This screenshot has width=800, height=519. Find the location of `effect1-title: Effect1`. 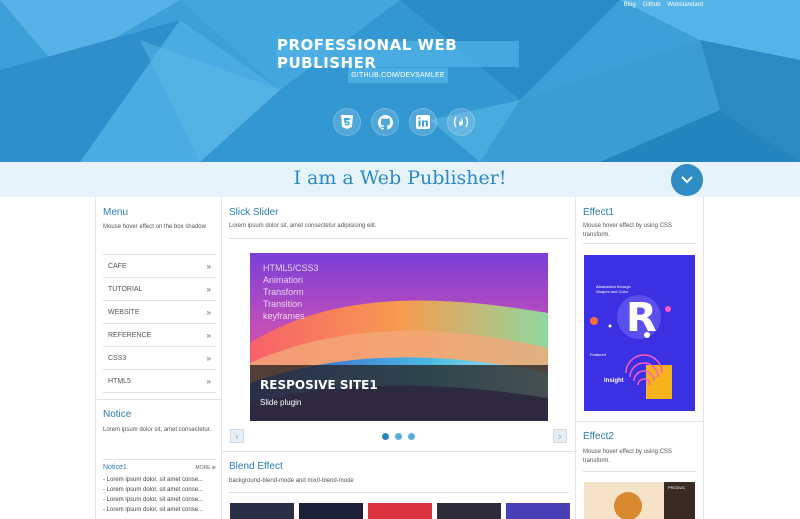

effect1-title: Effect1 is located at coordinates (598, 212).